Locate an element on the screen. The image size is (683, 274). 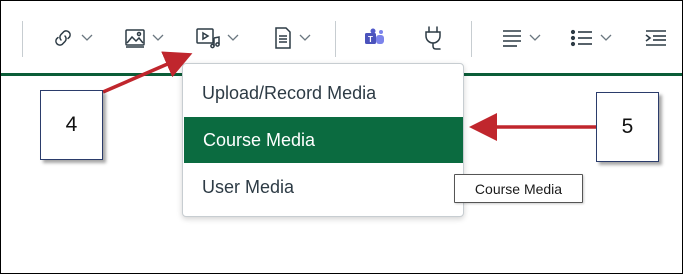
menu-item-course-media: Course Media is located at coordinates (323, 140).